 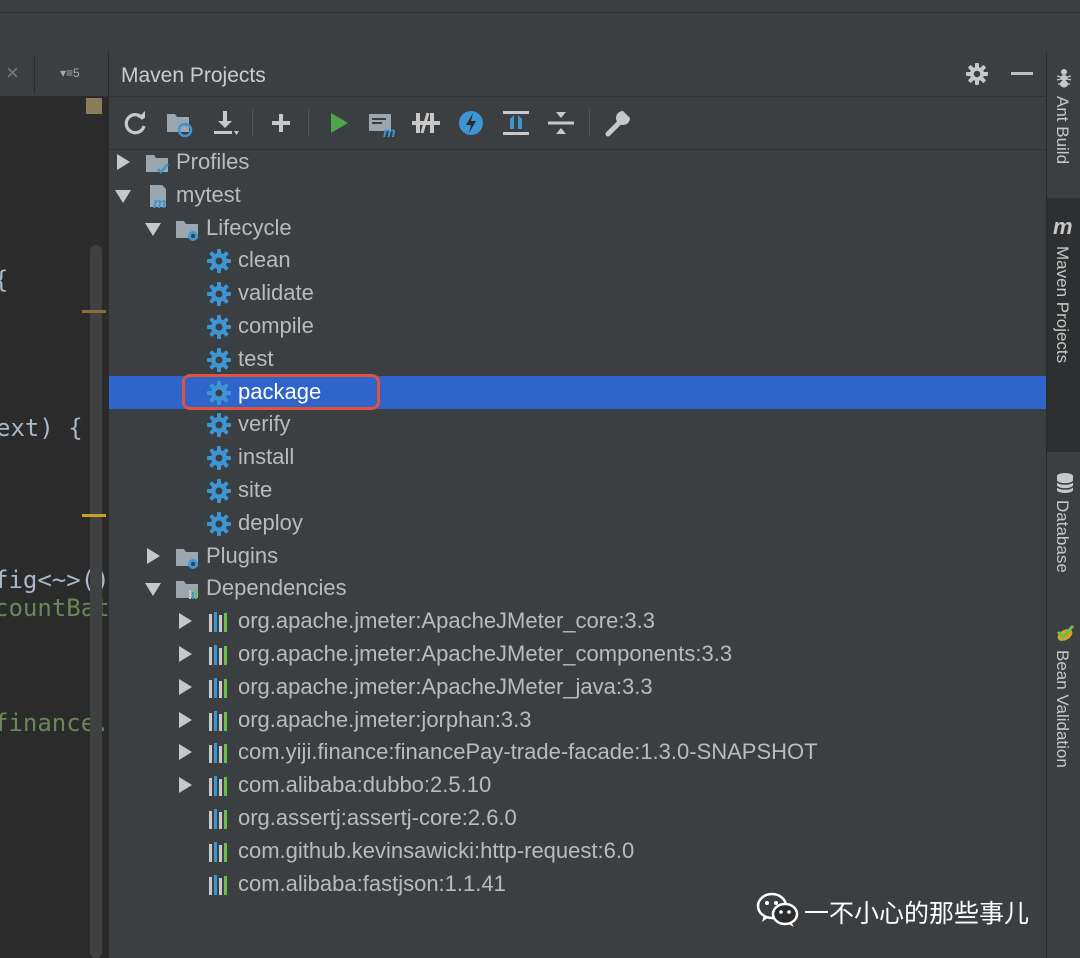 I want to click on tree-item-label: org.apache.jmeter:ApacheJMeter_java:3.3, so click(x=445, y=686).